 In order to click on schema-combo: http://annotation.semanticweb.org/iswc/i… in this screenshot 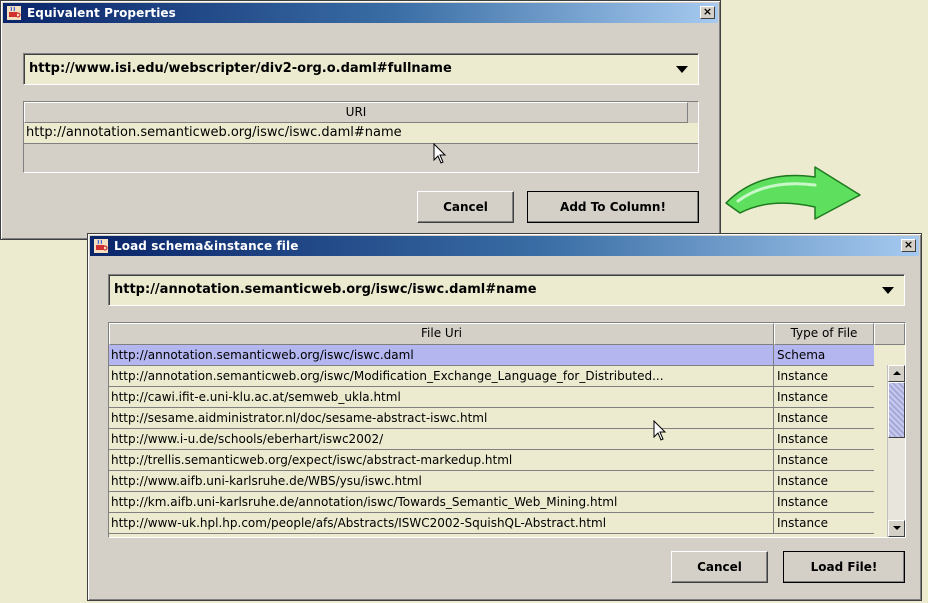, I will do `click(506, 290)`.